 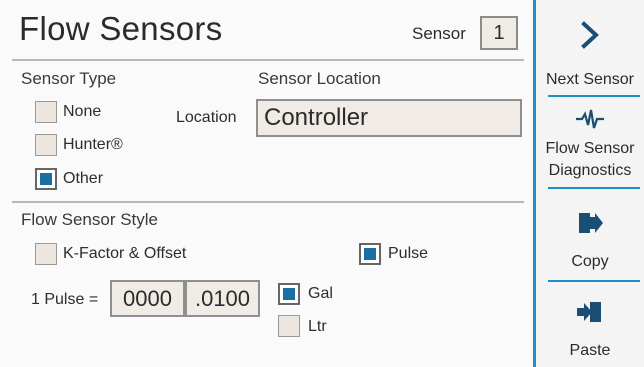 I want to click on chevron-right-icon, so click(x=590, y=35).